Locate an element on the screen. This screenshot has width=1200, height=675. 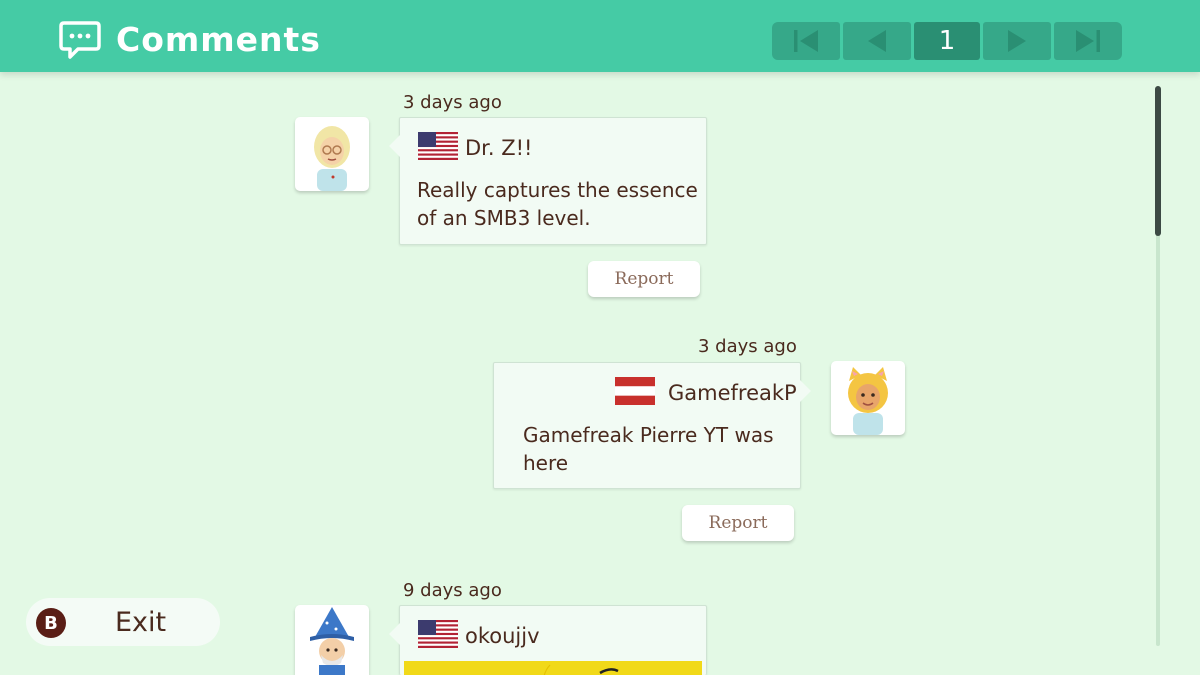
last-page-icon is located at coordinates (1088, 41).